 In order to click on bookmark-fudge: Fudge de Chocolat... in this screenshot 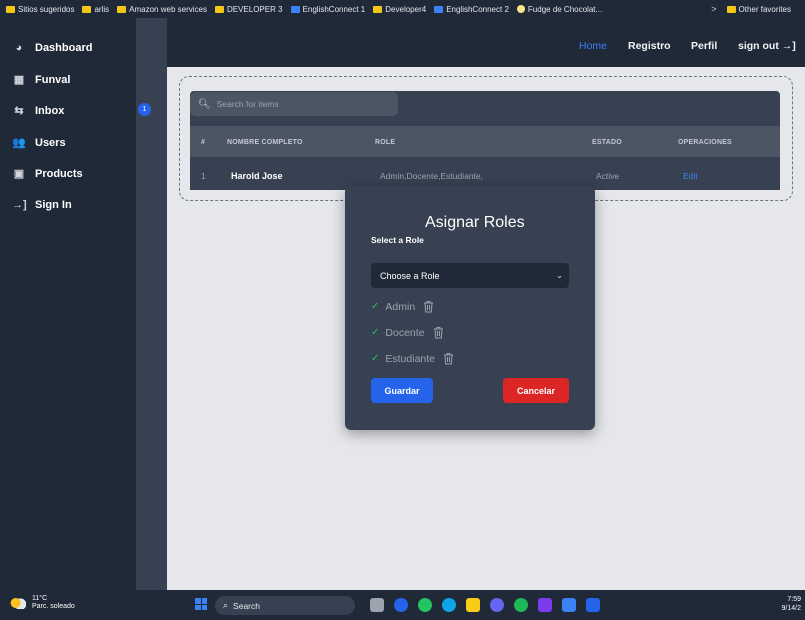, I will do `click(559, 9)`.